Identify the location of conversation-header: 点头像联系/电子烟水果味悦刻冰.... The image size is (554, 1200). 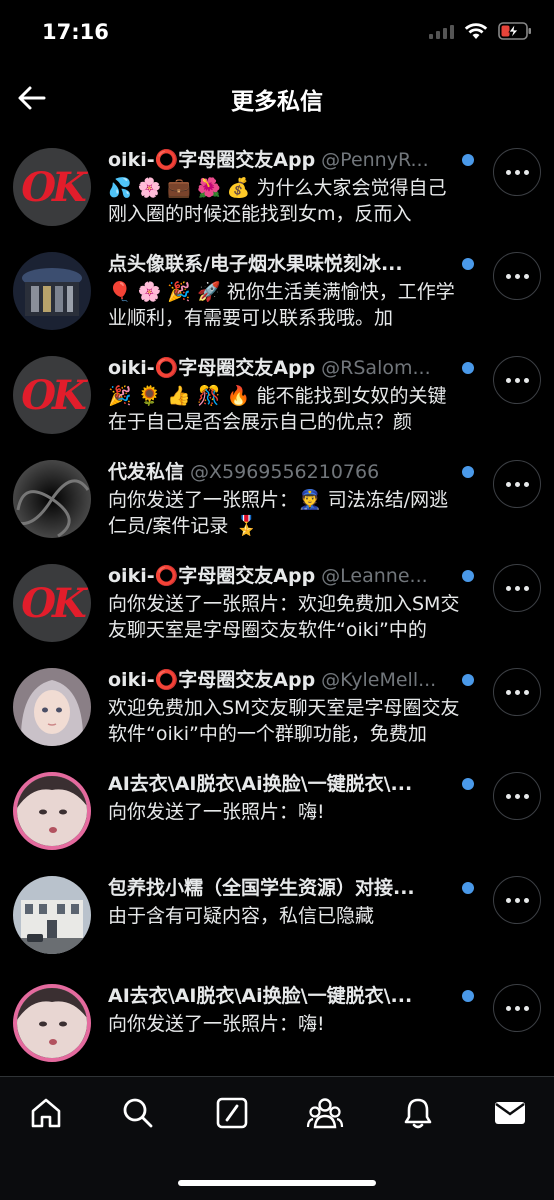
(287, 264).